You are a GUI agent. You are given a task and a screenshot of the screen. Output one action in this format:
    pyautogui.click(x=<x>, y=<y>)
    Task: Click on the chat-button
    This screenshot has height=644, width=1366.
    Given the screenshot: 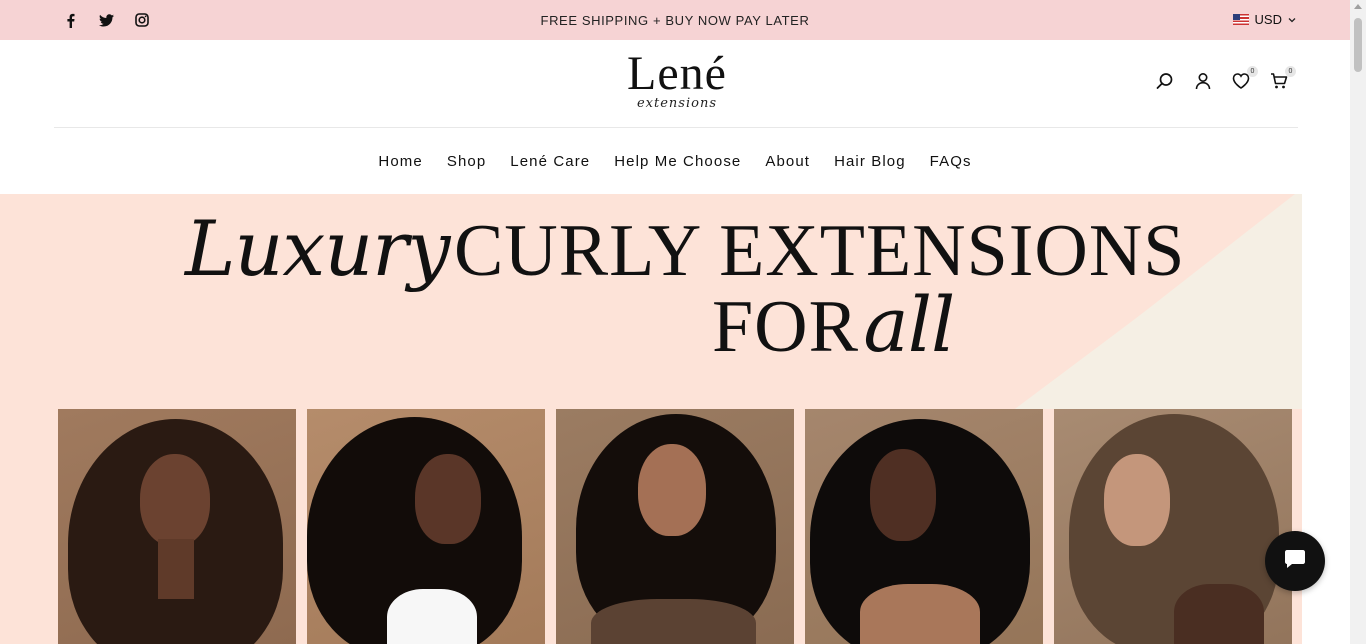 What is the action you would take?
    pyautogui.click(x=1295, y=561)
    